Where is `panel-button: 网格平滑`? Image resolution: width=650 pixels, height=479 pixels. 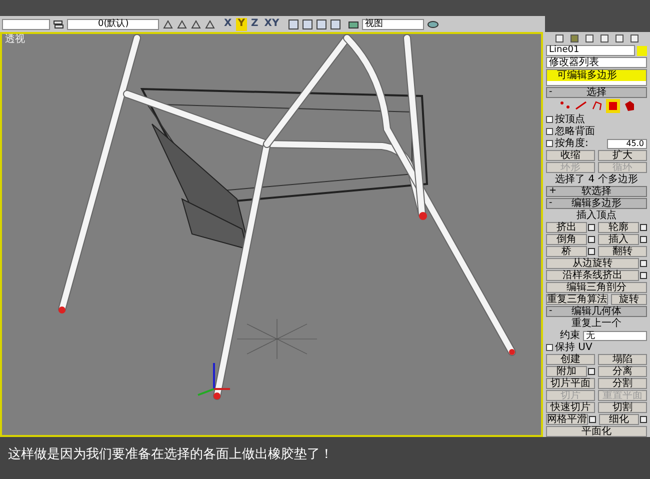 panel-button: 网格平滑 is located at coordinates (567, 419).